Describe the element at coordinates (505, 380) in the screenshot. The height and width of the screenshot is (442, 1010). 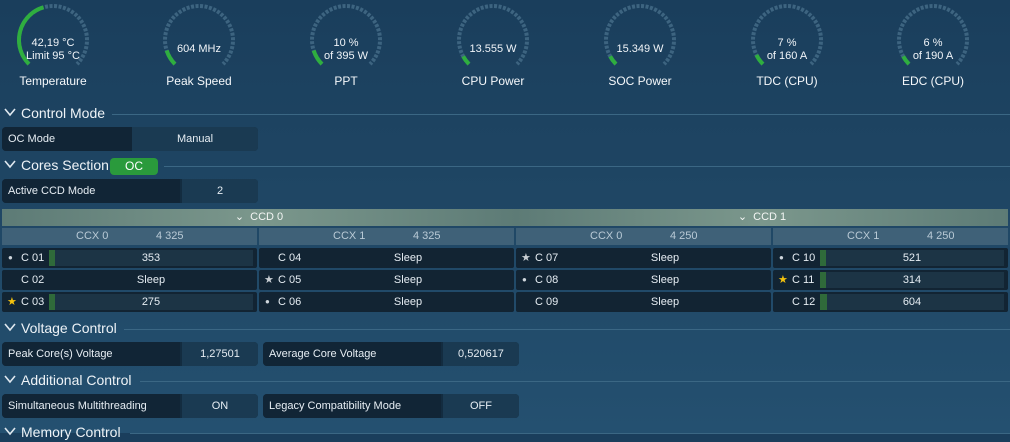
I see `section-additional-control: Additional Control` at that location.